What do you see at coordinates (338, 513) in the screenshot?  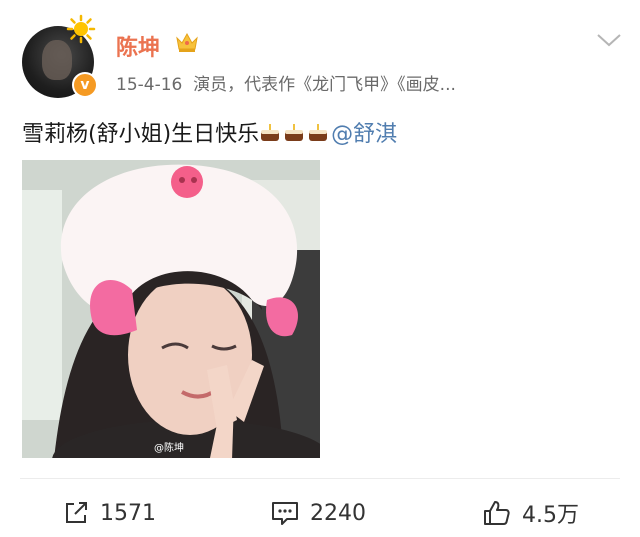 I see `comment-count: 2240` at bounding box center [338, 513].